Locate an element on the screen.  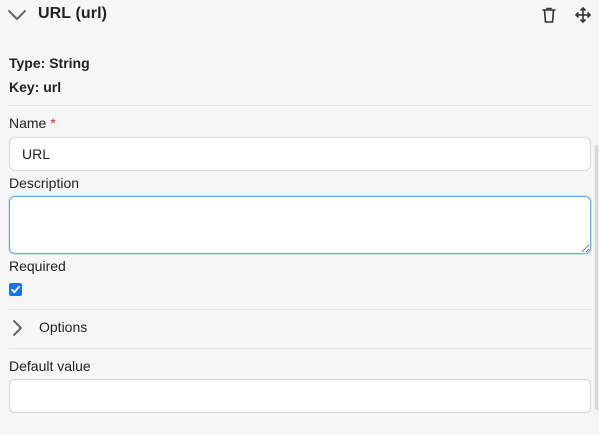
field-header: URL (url) is located at coordinates (299, 16).